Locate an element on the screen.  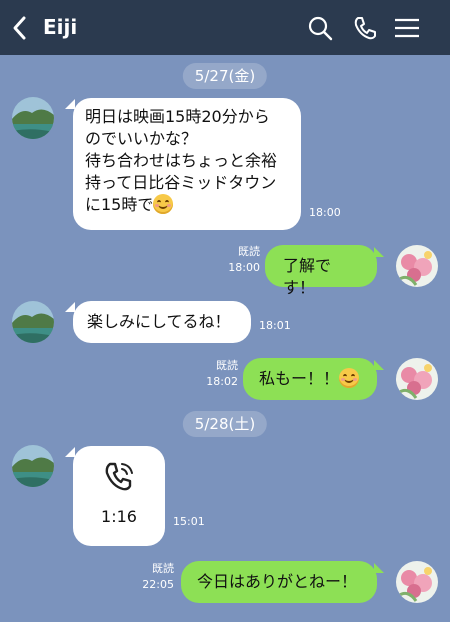
message-bubble-incoming: 楽しみにしてるね！ is located at coordinates (162, 322).